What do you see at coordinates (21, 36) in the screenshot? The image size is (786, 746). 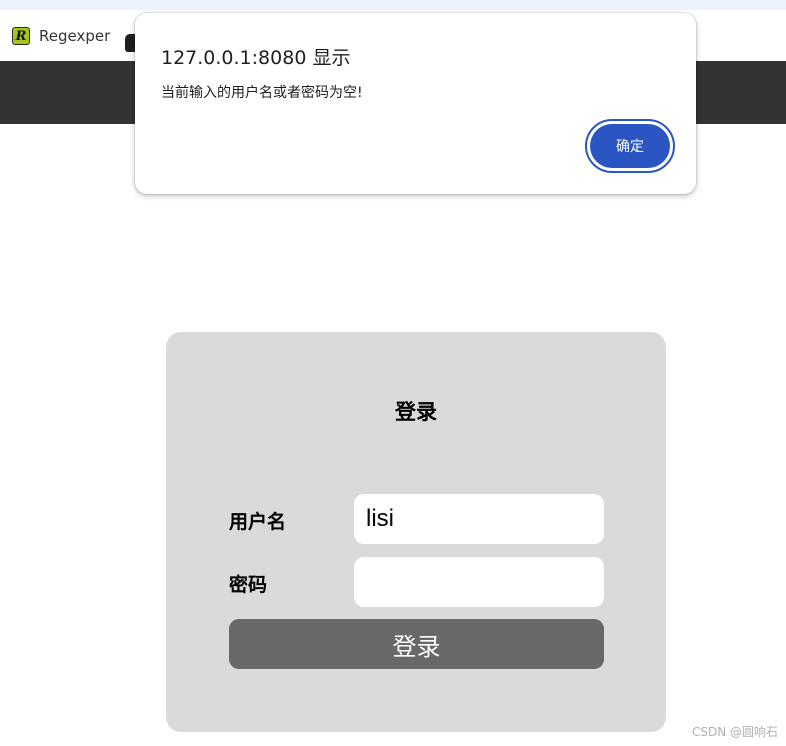 I see `regexper-favicon-icon: R` at bounding box center [21, 36].